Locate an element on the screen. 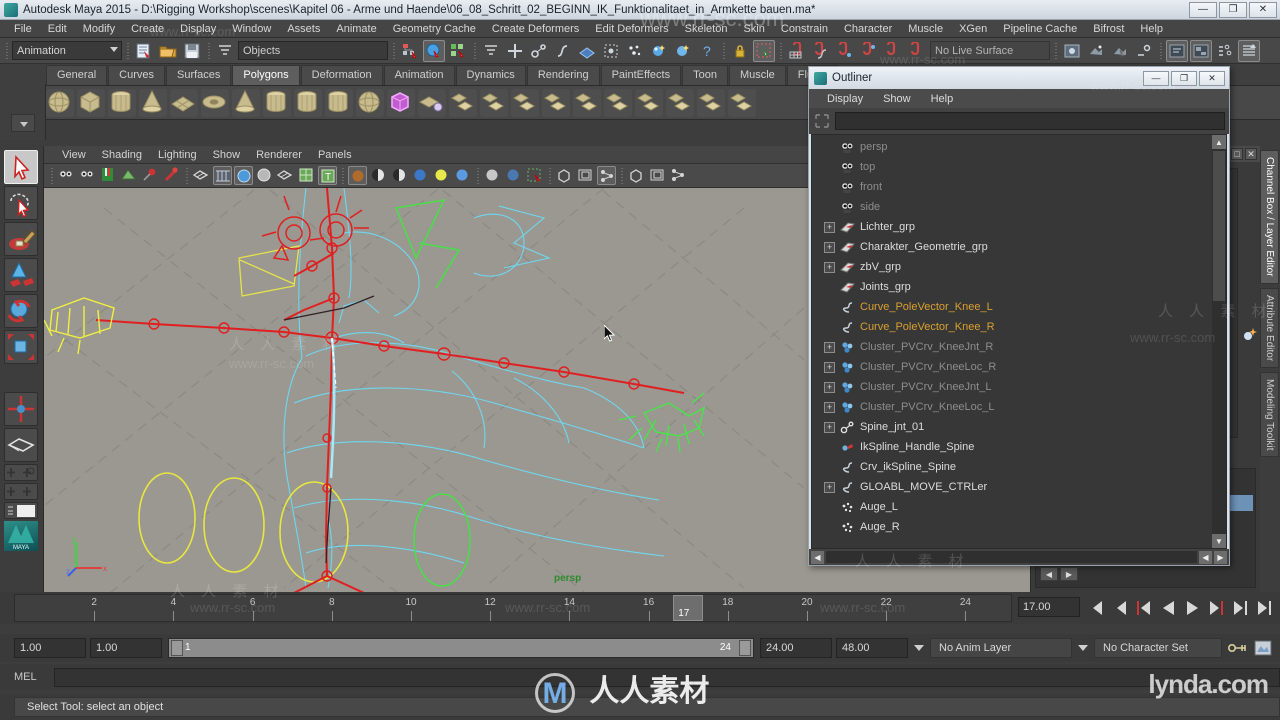 The width and height of the screenshot is (1280, 720). menu-item-modify: Modify is located at coordinates (99, 29).